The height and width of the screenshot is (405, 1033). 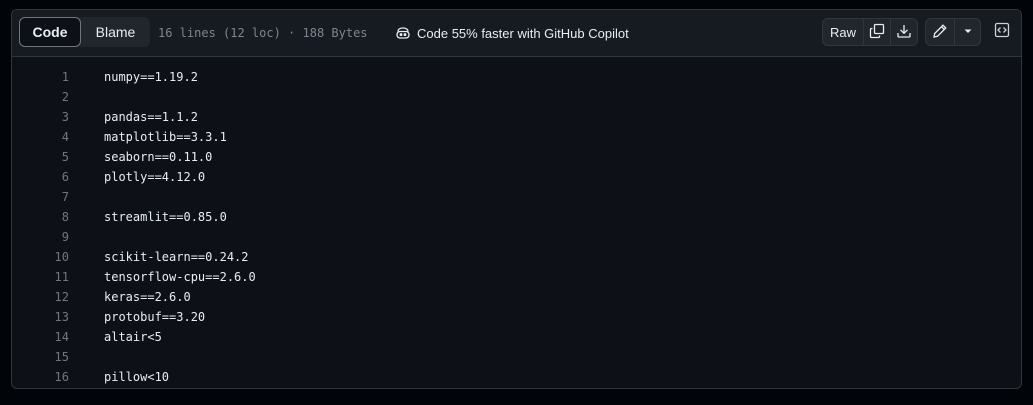 What do you see at coordinates (516, 177) in the screenshot?
I see `code-line: 6 plotly==4.12.0` at bounding box center [516, 177].